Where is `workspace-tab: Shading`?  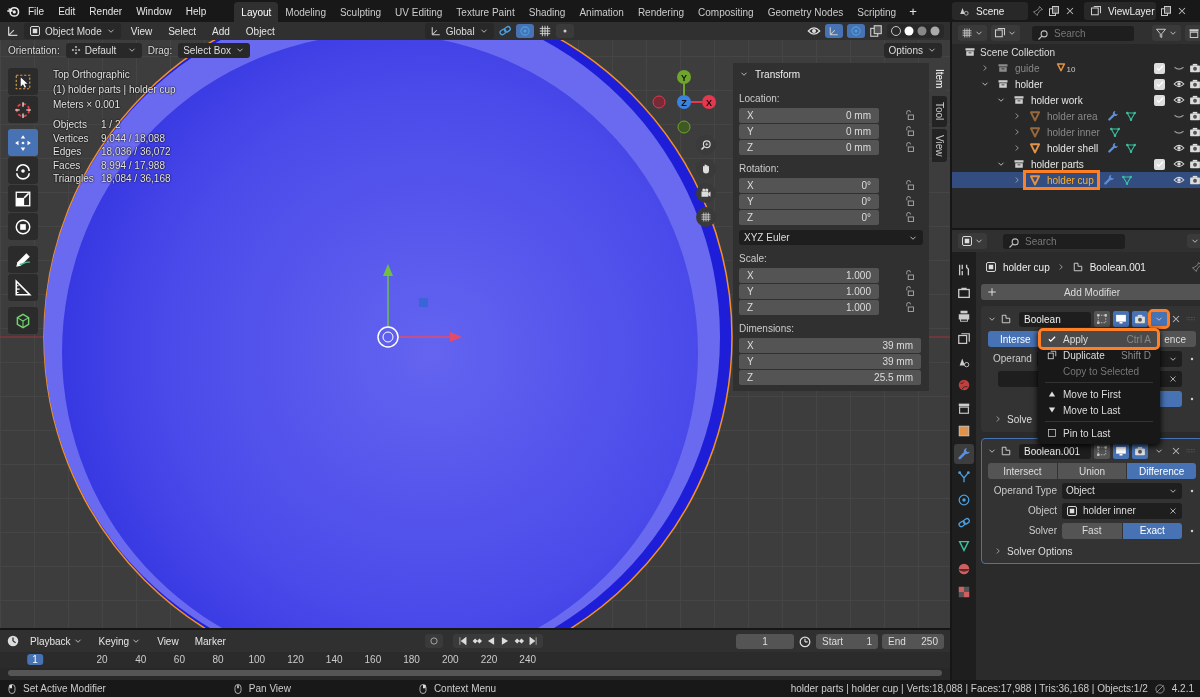 workspace-tab: Shading is located at coordinates (547, 12).